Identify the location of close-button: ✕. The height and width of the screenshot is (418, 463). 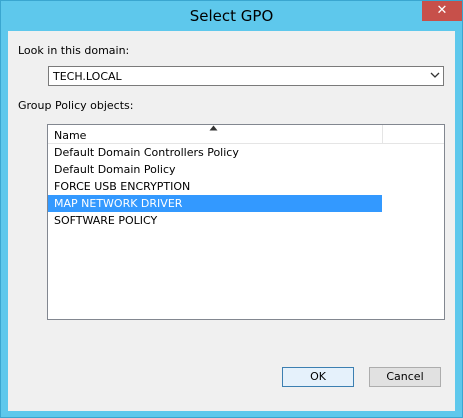
(442, 11).